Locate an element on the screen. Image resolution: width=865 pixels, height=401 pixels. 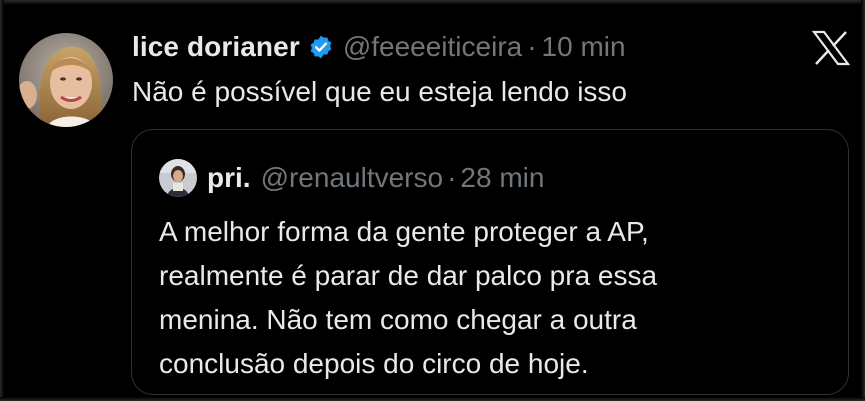
quoted-tweet-header: pri. @renaultverso · 28 min is located at coordinates (351, 178).